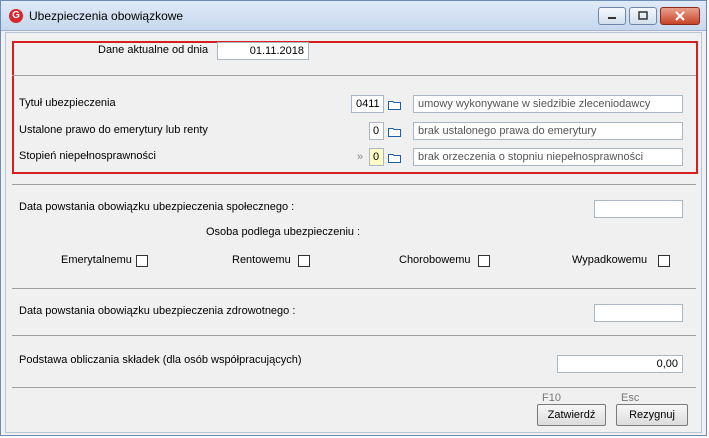 Image resolution: width=709 pixels, height=438 pixels. I want to click on cancel-shortcut-label: Esc, so click(630, 398).